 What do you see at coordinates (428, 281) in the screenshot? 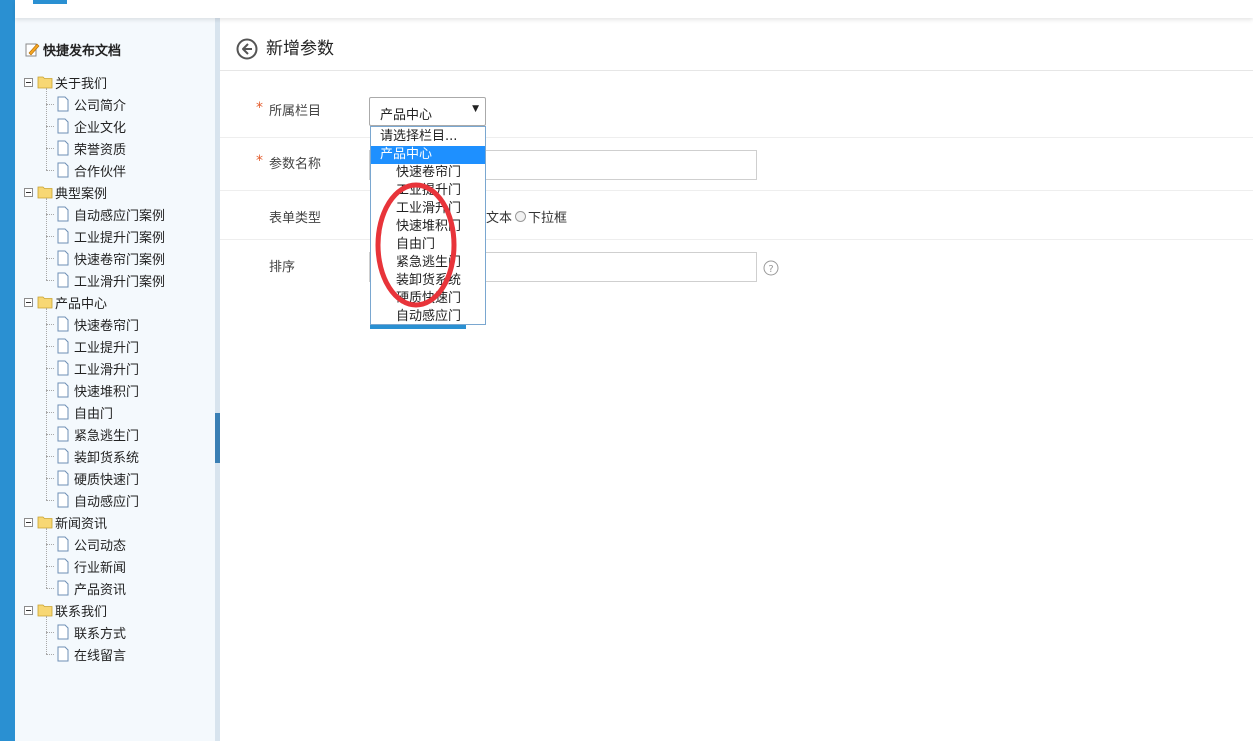
I see `dropdown-option: 装卸货系统` at bounding box center [428, 281].